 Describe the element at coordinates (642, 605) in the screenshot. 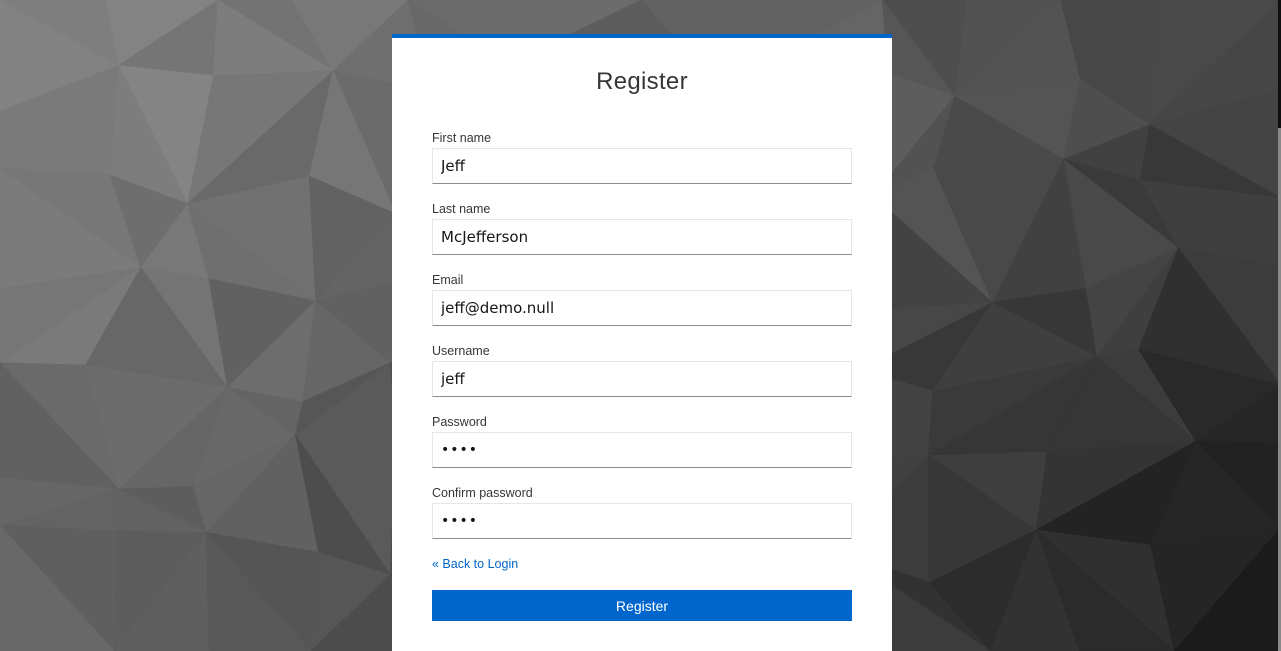

I see `register-button: Register` at that location.